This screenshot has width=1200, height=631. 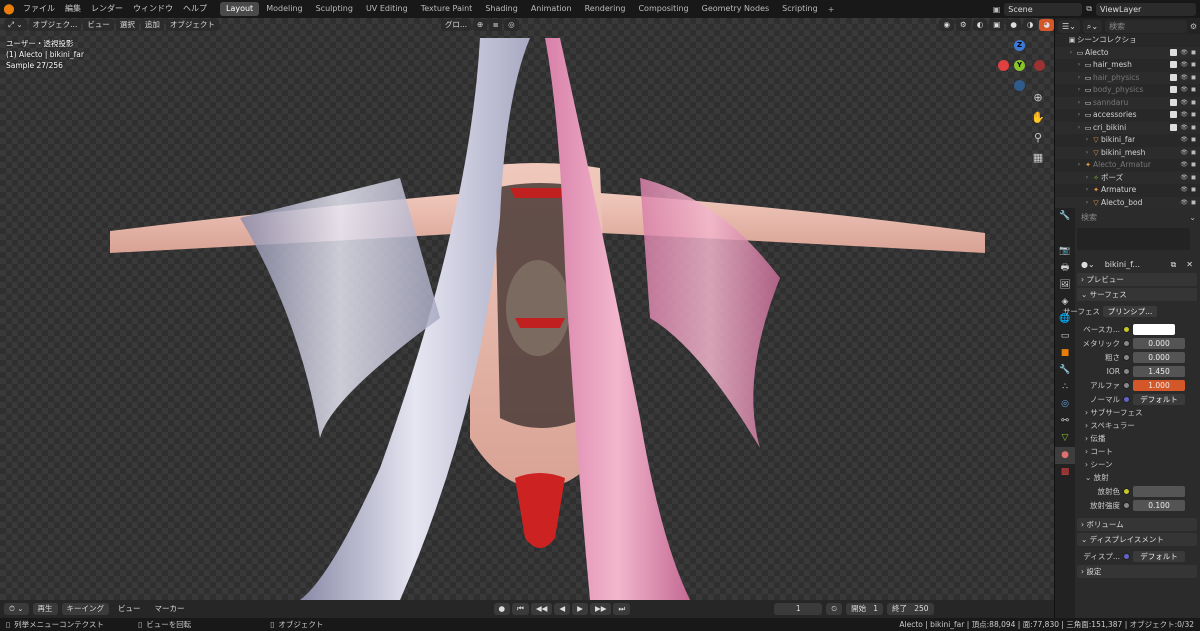 What do you see at coordinates (1069, 26) in the screenshot?
I see `outliner-editor-icon: ☰⌄` at bounding box center [1069, 26].